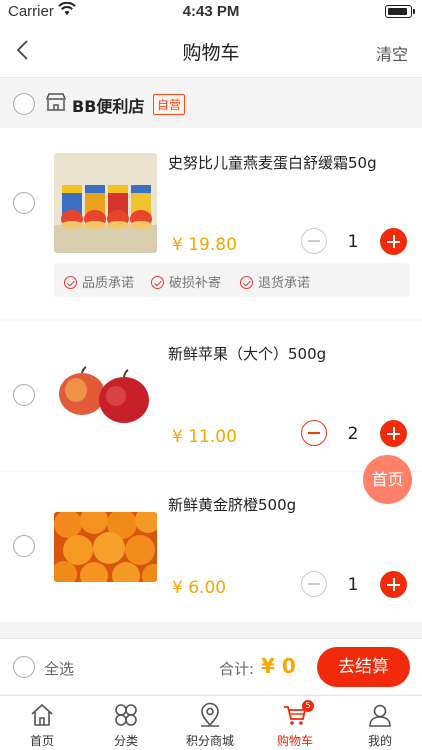  I want to click on tab-label: 购物车, so click(294, 741).